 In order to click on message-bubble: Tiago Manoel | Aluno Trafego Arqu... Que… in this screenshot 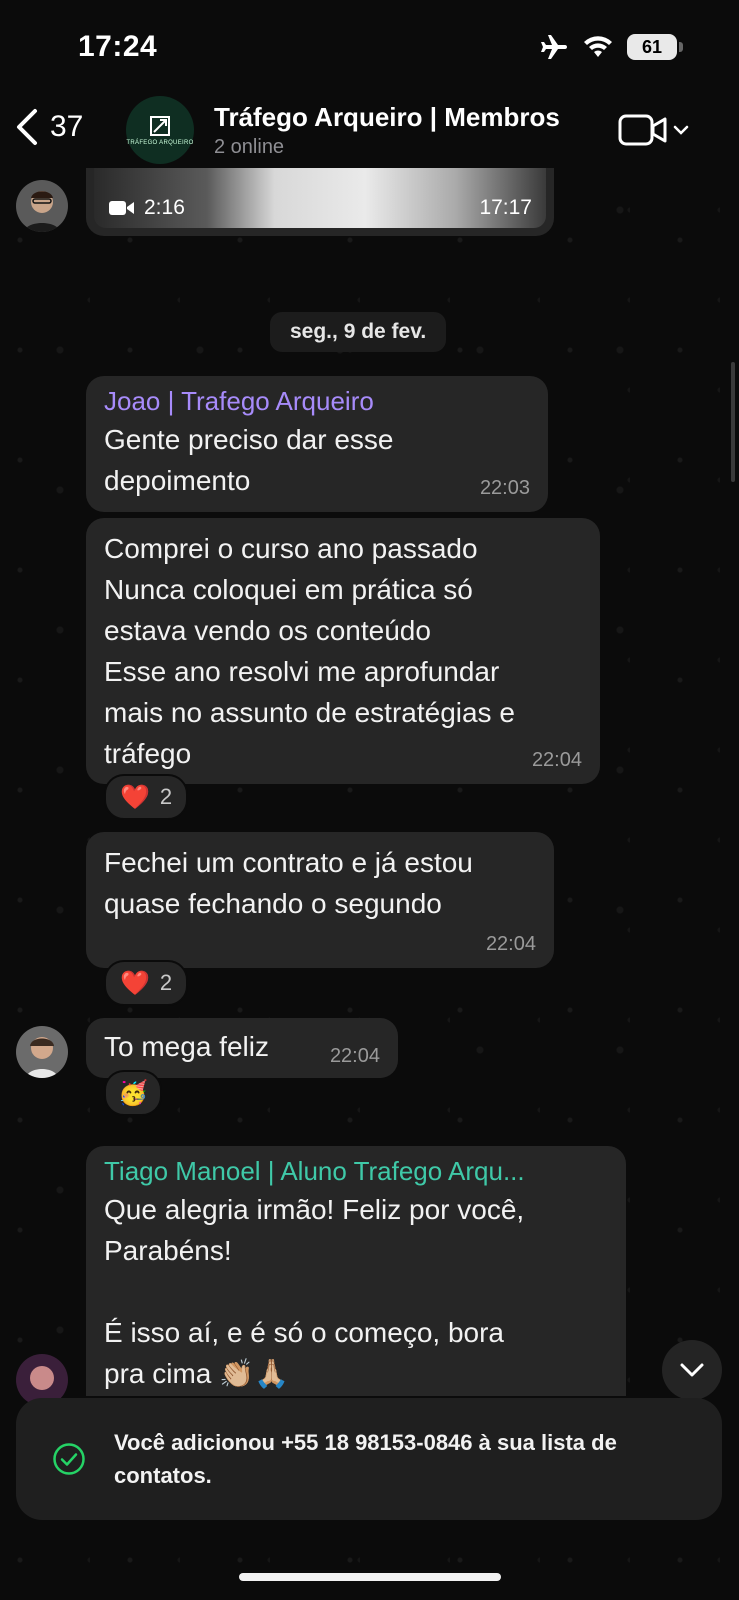, I will do `click(356, 1271)`.